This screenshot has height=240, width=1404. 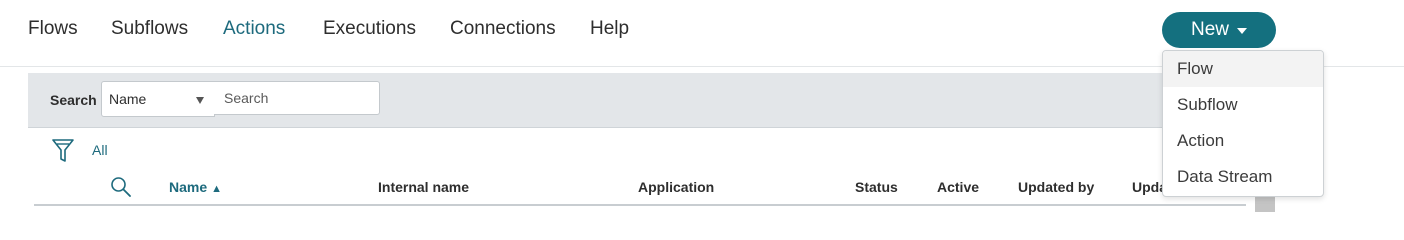 I want to click on column-header-internal-name: Internal name, so click(x=423, y=187).